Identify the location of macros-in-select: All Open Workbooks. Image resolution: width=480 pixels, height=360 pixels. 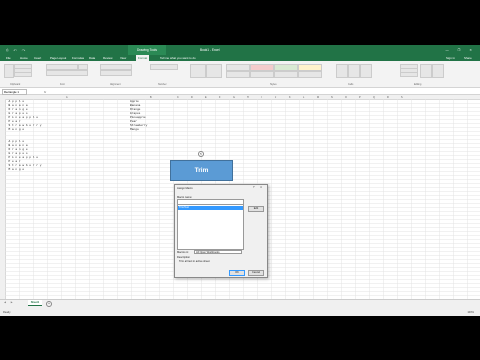
(218, 252).